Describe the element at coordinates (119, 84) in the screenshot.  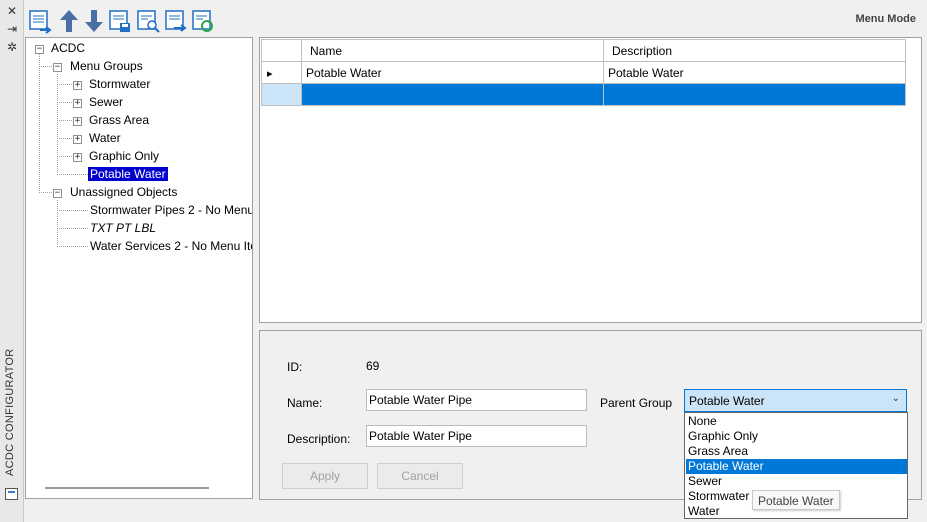
I see `tree-node-stormwater: Stormwater` at that location.